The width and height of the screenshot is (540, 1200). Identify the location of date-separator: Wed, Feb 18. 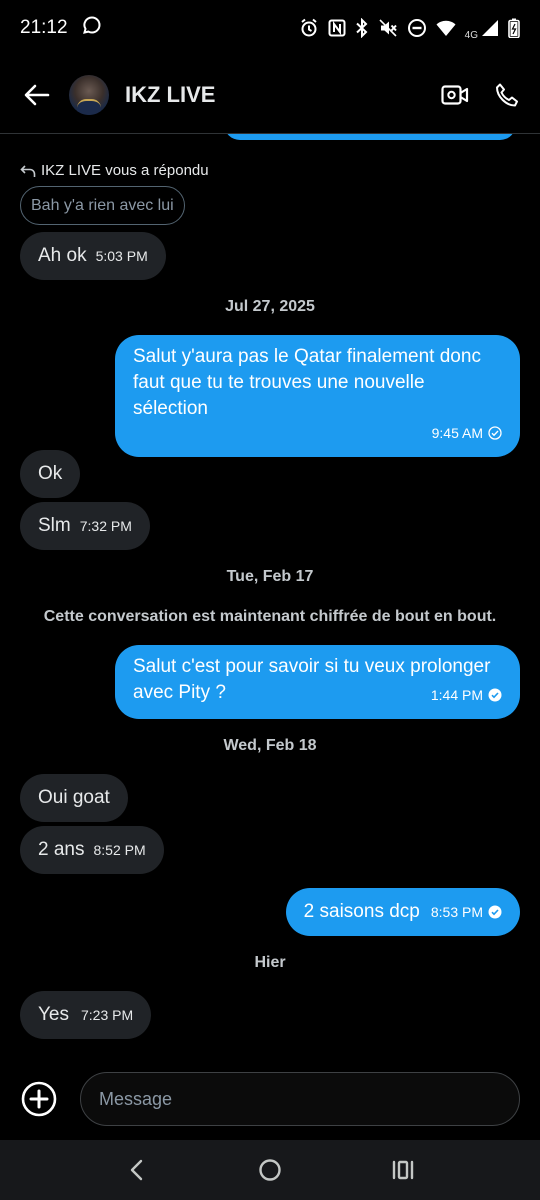
(270, 745).